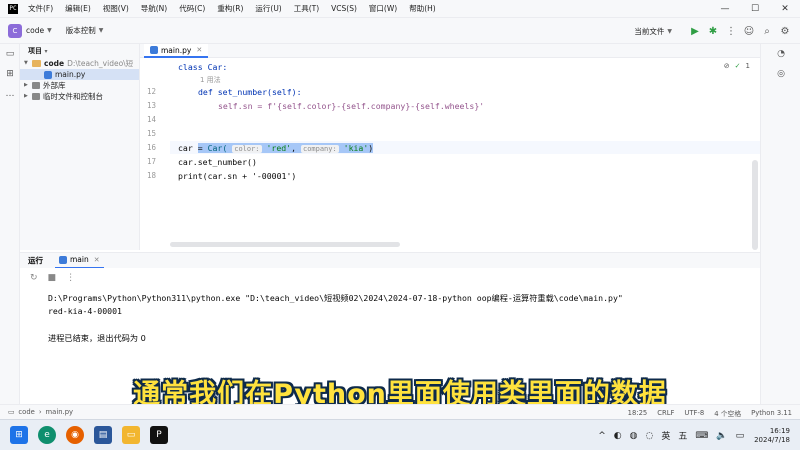  I want to click on menu-navigate: 导航(N), so click(154, 8).